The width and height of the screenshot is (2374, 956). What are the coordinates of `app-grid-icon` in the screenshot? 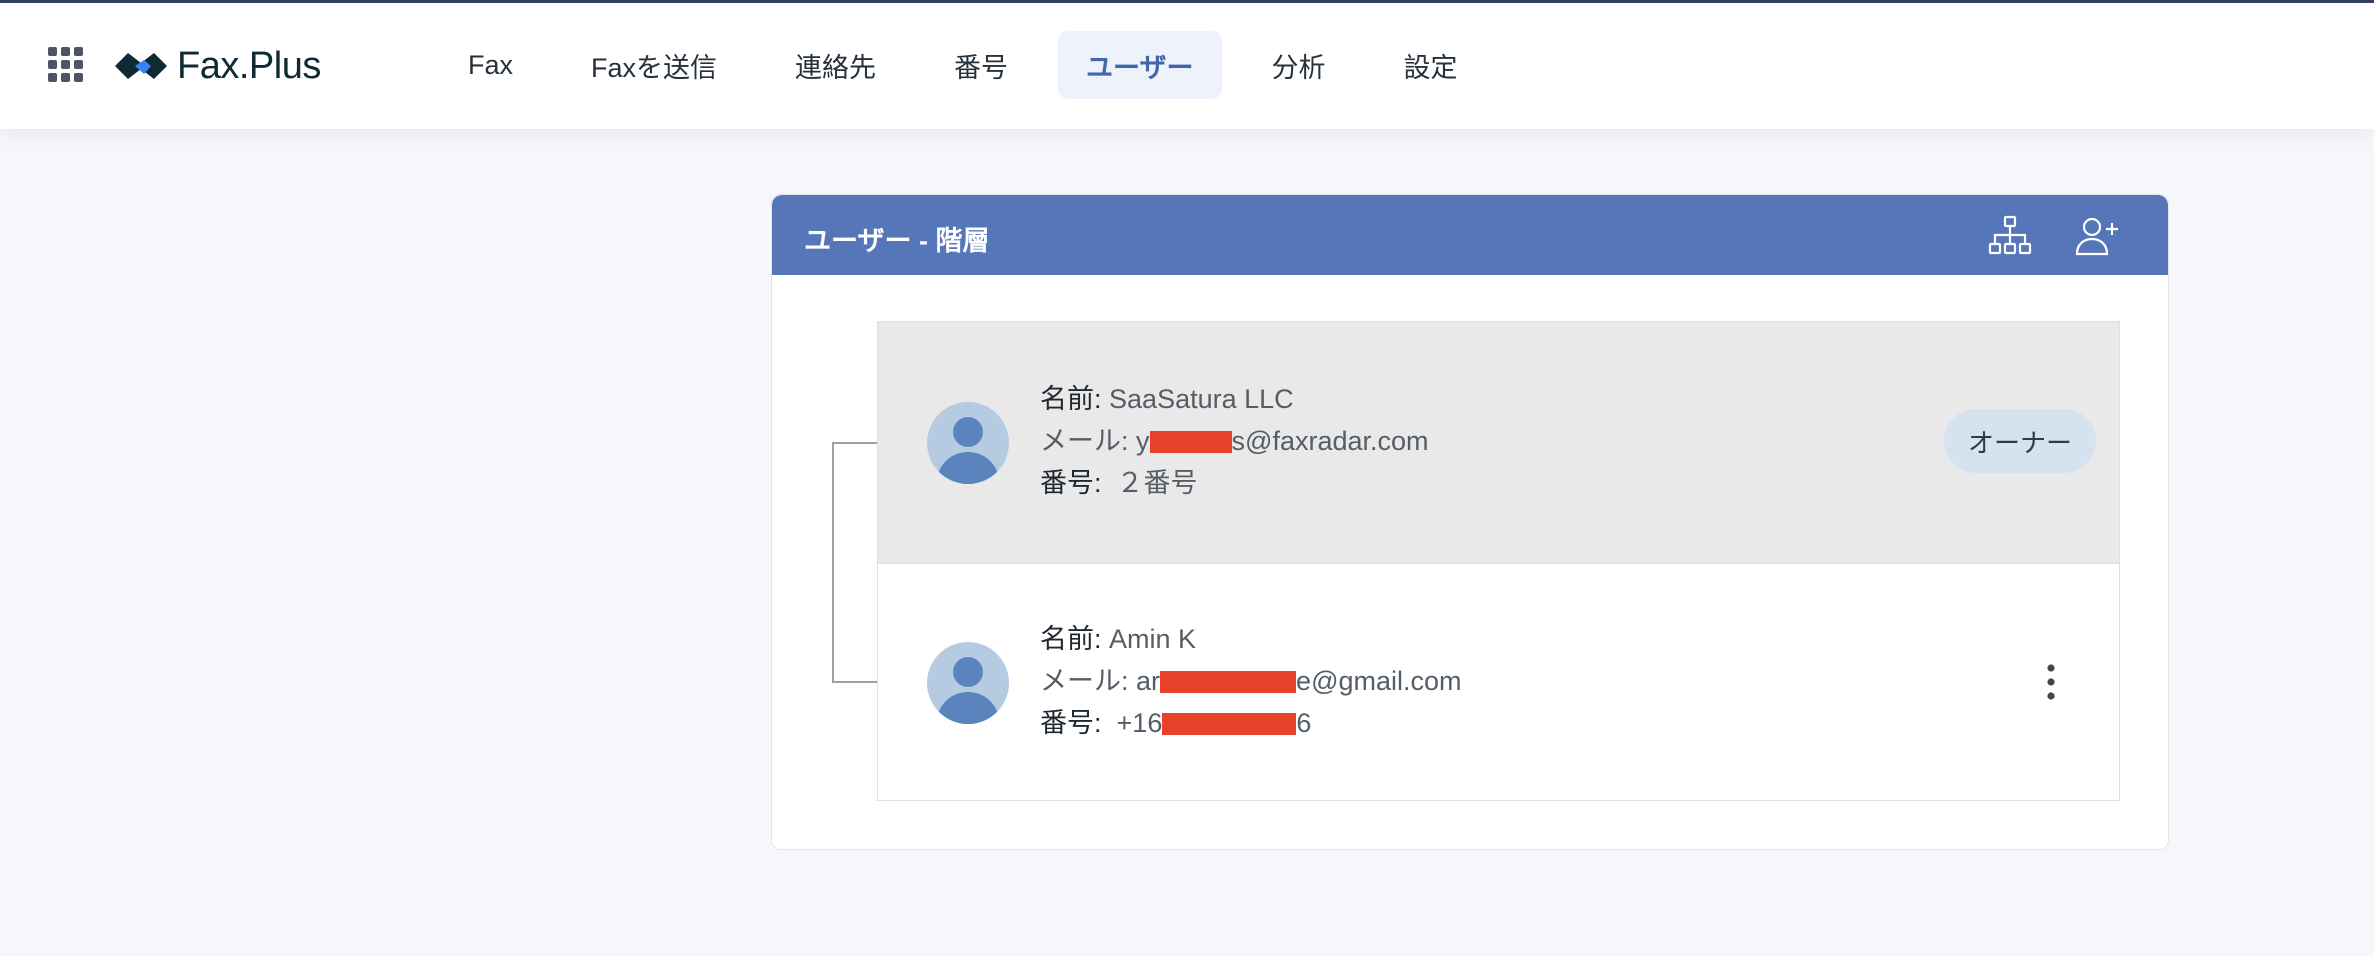 It's located at (65, 64).